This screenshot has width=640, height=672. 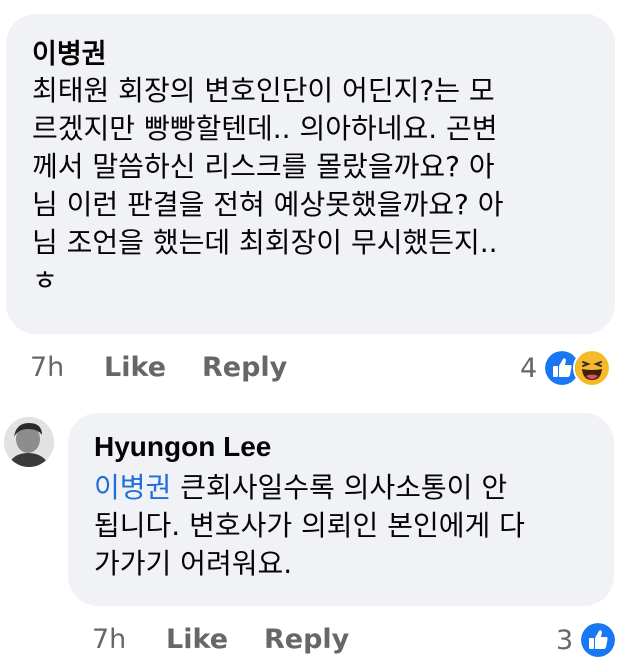 What do you see at coordinates (182, 447) in the screenshot?
I see `comment-author: Hyungon Lee` at bounding box center [182, 447].